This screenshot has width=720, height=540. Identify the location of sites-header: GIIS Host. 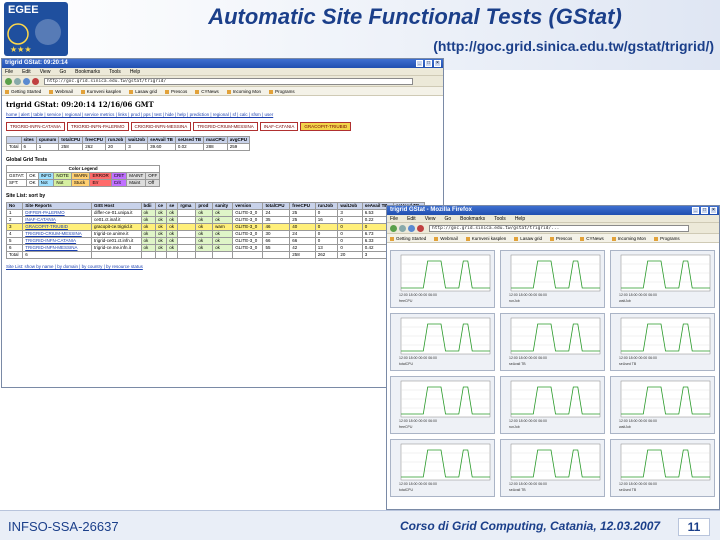
(116, 206).